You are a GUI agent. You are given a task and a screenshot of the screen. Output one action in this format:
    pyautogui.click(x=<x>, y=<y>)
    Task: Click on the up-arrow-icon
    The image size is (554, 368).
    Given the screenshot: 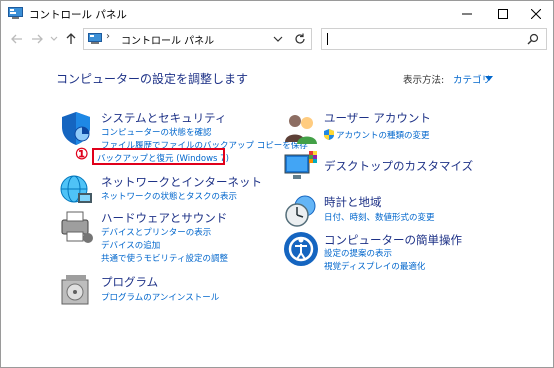 What is the action you would take?
    pyautogui.click(x=71, y=38)
    